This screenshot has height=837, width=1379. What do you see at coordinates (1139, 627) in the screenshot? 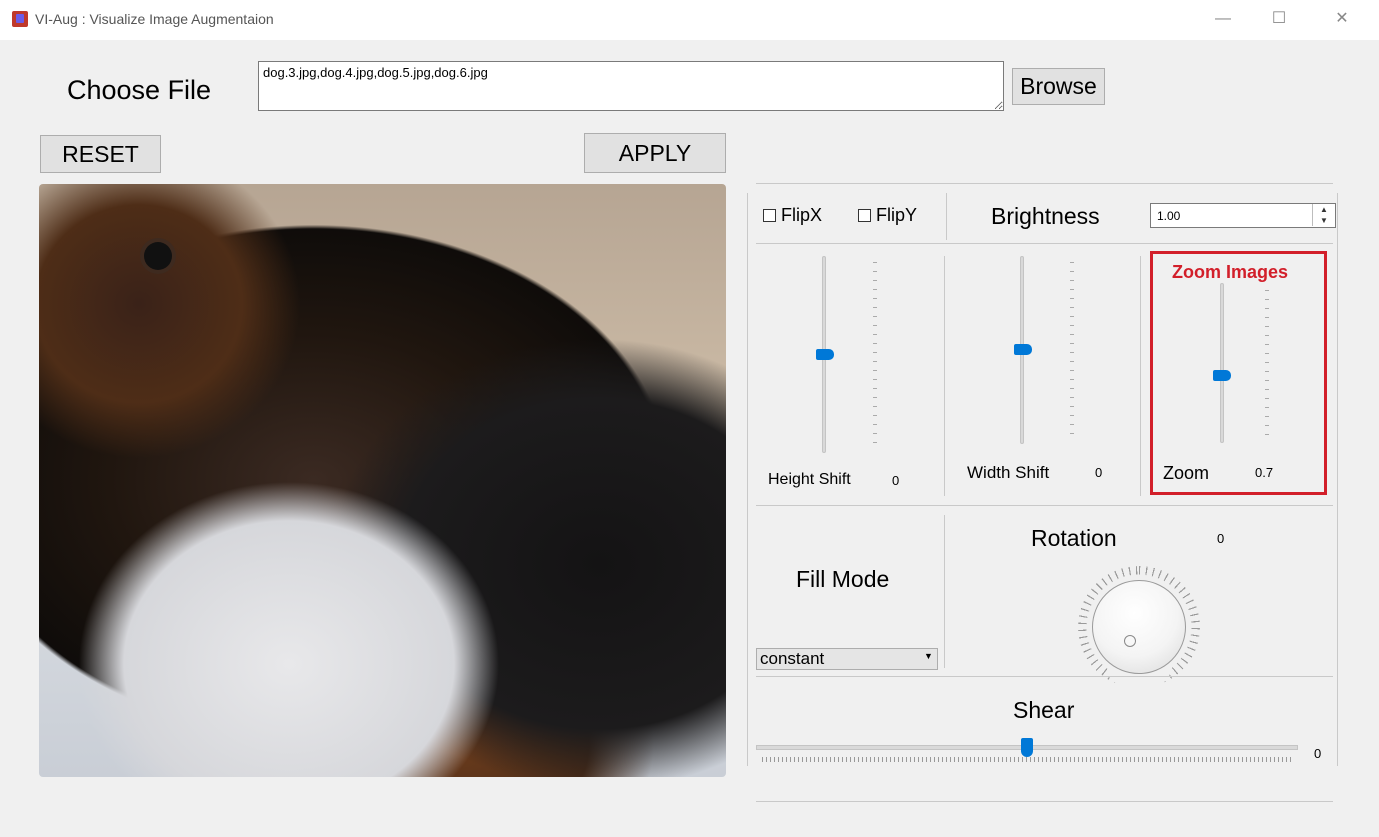
I see `rotation-dial` at bounding box center [1139, 627].